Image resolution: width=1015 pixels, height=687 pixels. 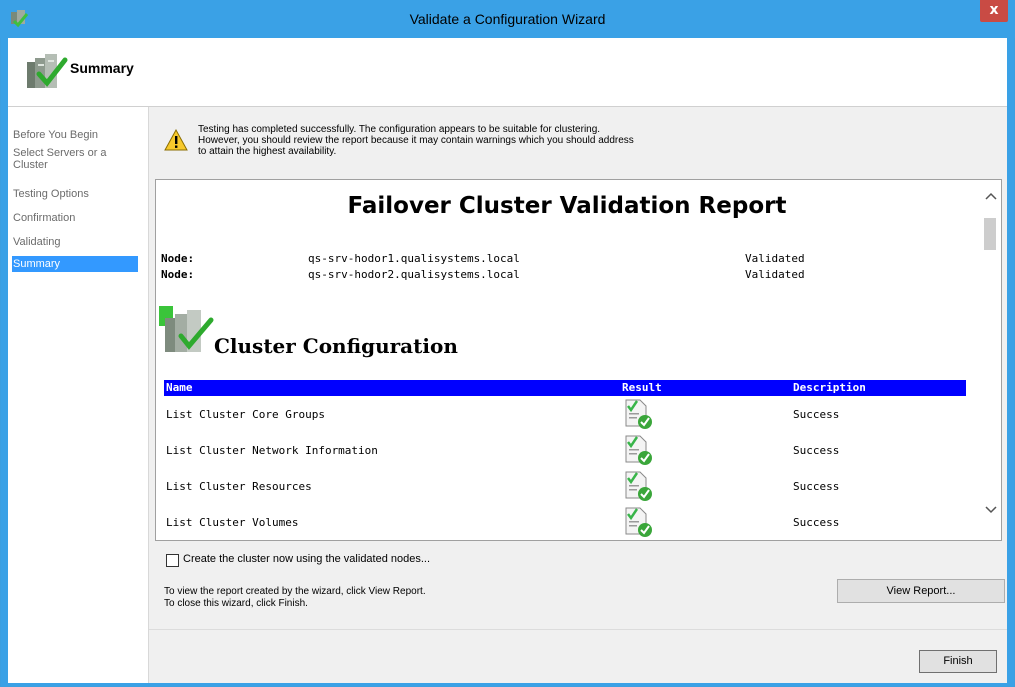 I want to click on warning-line-3: to attain the highest availability., so click(x=267, y=151).